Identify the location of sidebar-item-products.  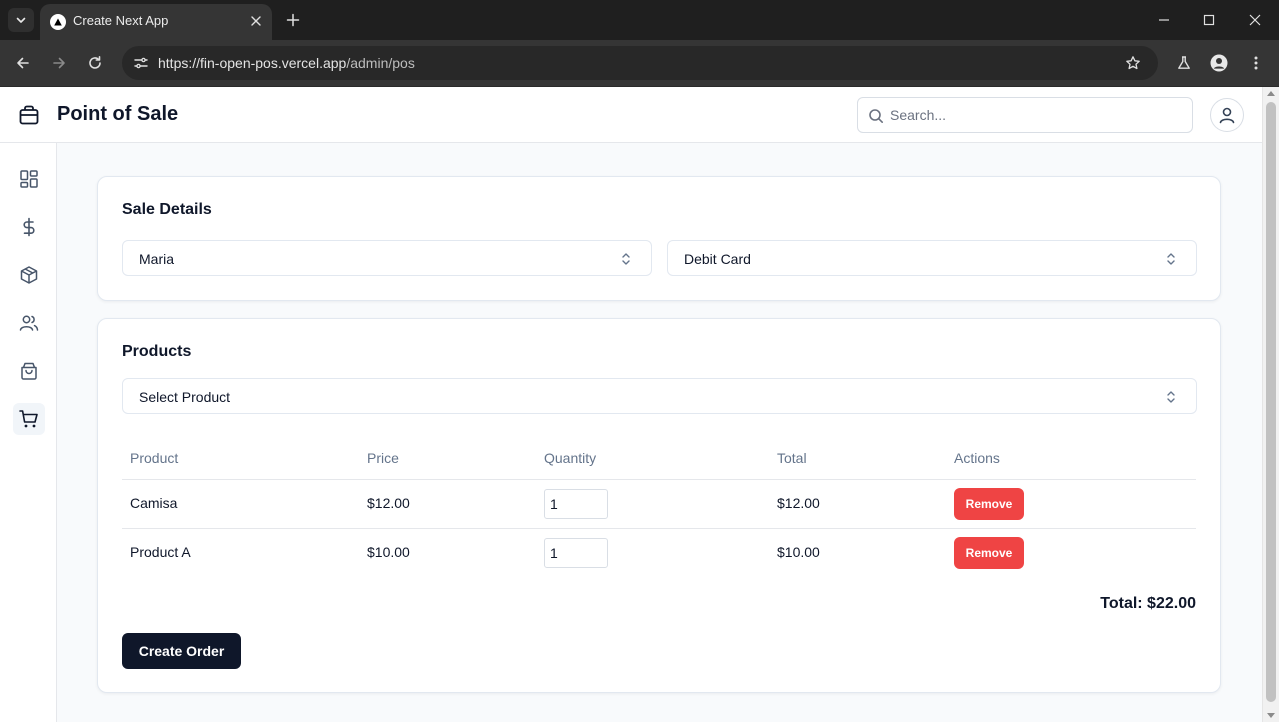
(29, 275).